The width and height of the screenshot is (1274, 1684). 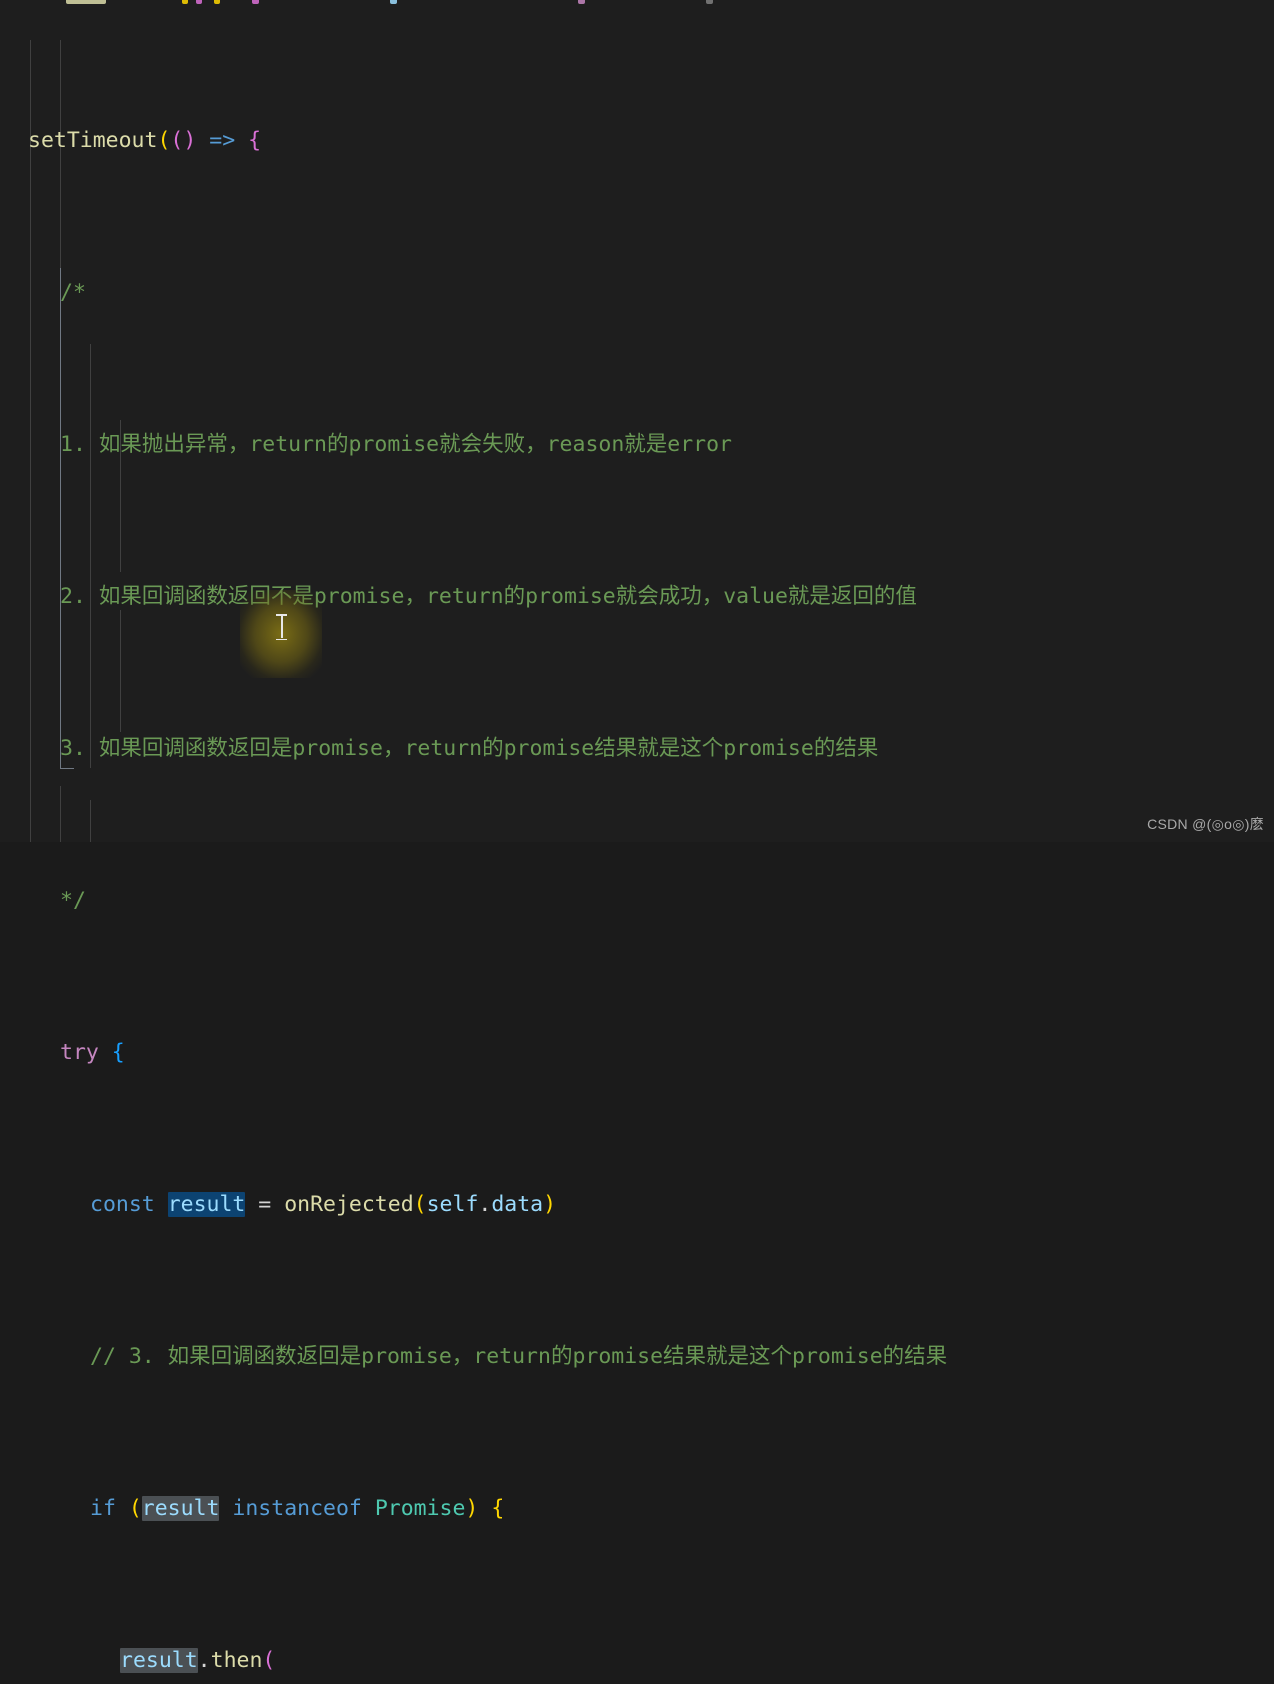 I want to click on vertical-scrollbar, so click(x=1269, y=421).